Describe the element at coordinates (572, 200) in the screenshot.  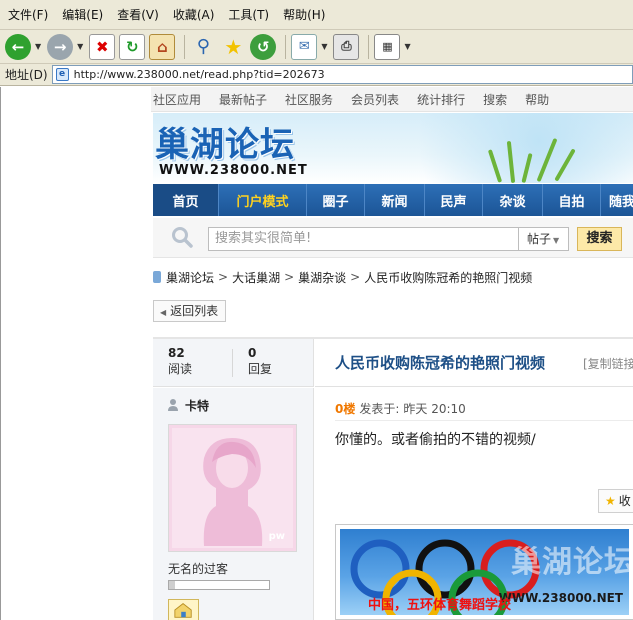
I see `nav-selfie: 自拍` at that location.